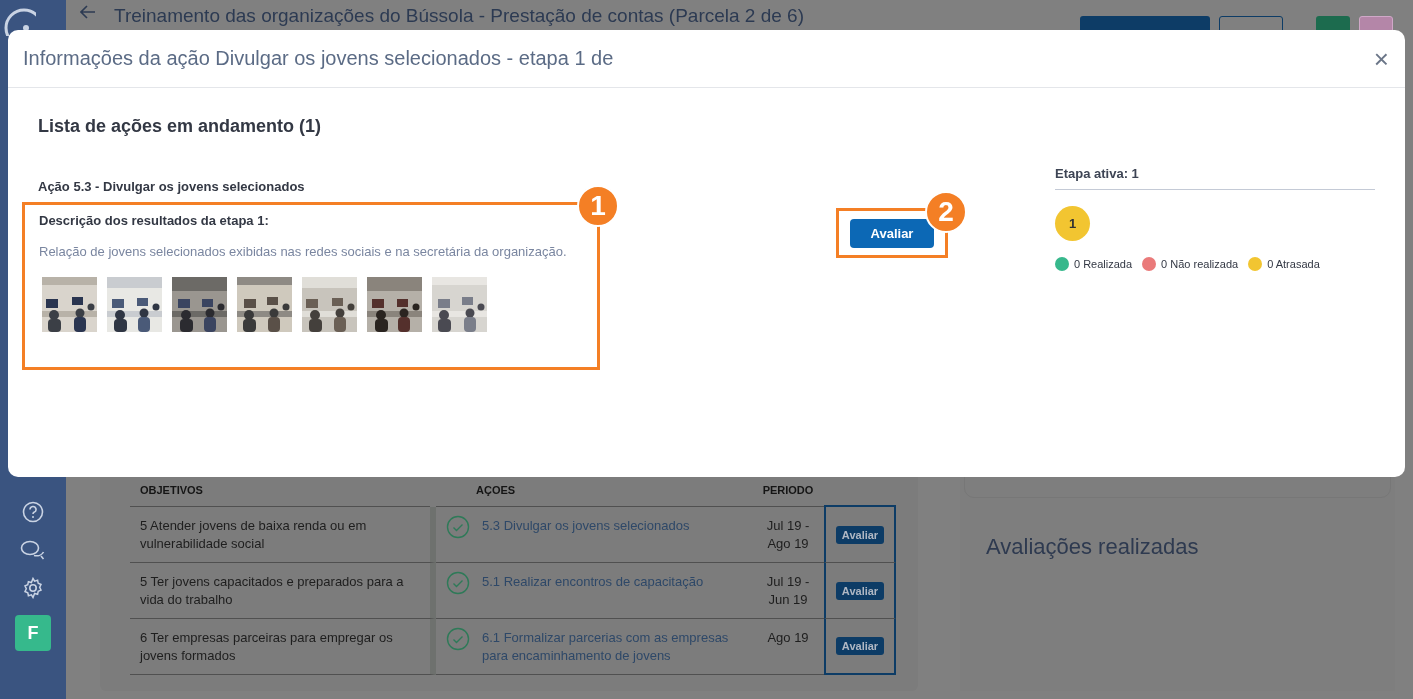 The width and height of the screenshot is (1413, 699). What do you see at coordinates (33, 512) in the screenshot?
I see `help-icon` at bounding box center [33, 512].